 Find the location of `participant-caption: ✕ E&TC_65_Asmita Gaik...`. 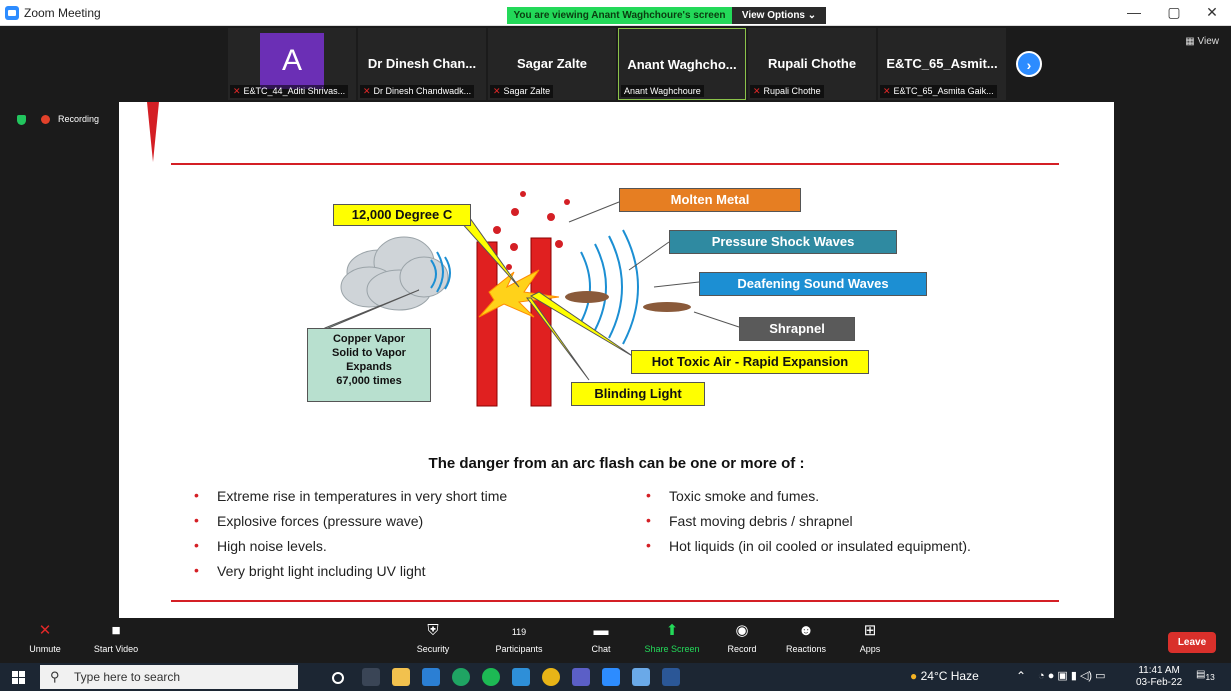

participant-caption: ✕ E&TC_65_Asmita Gaik... is located at coordinates (938, 91).